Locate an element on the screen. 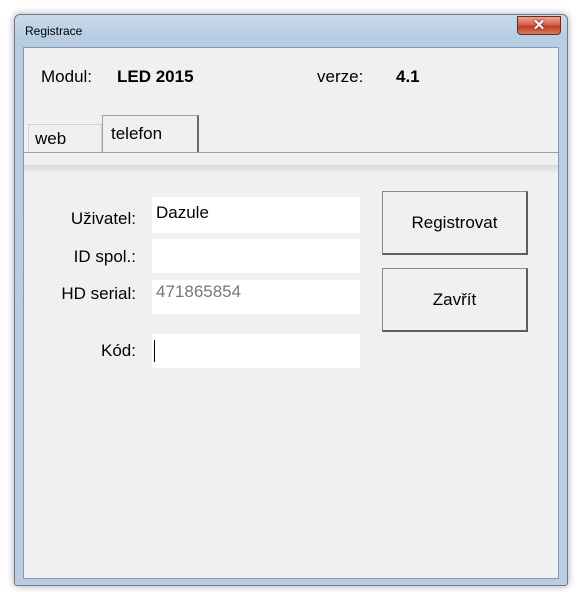 The width and height of the screenshot is (582, 592). hd-serial-field: 471865854 is located at coordinates (256, 297).